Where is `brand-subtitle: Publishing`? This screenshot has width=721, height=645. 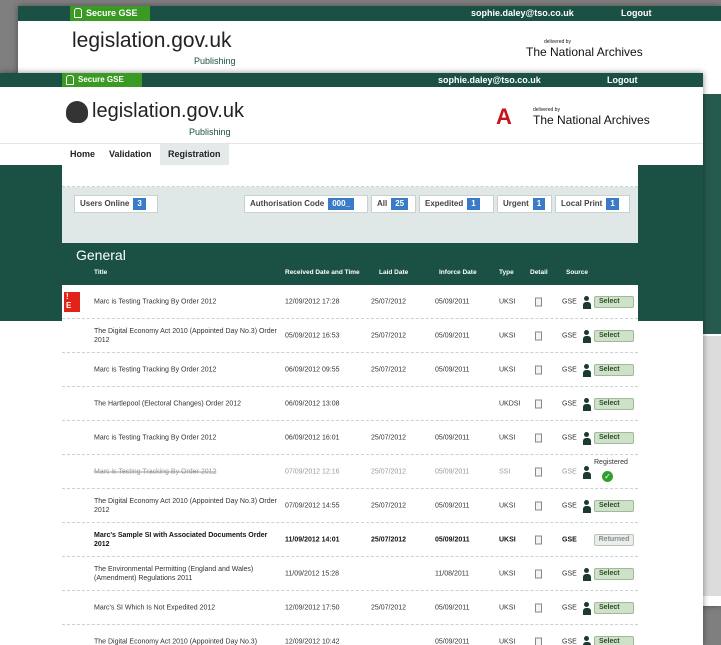
brand-subtitle: Publishing is located at coordinates (210, 132).